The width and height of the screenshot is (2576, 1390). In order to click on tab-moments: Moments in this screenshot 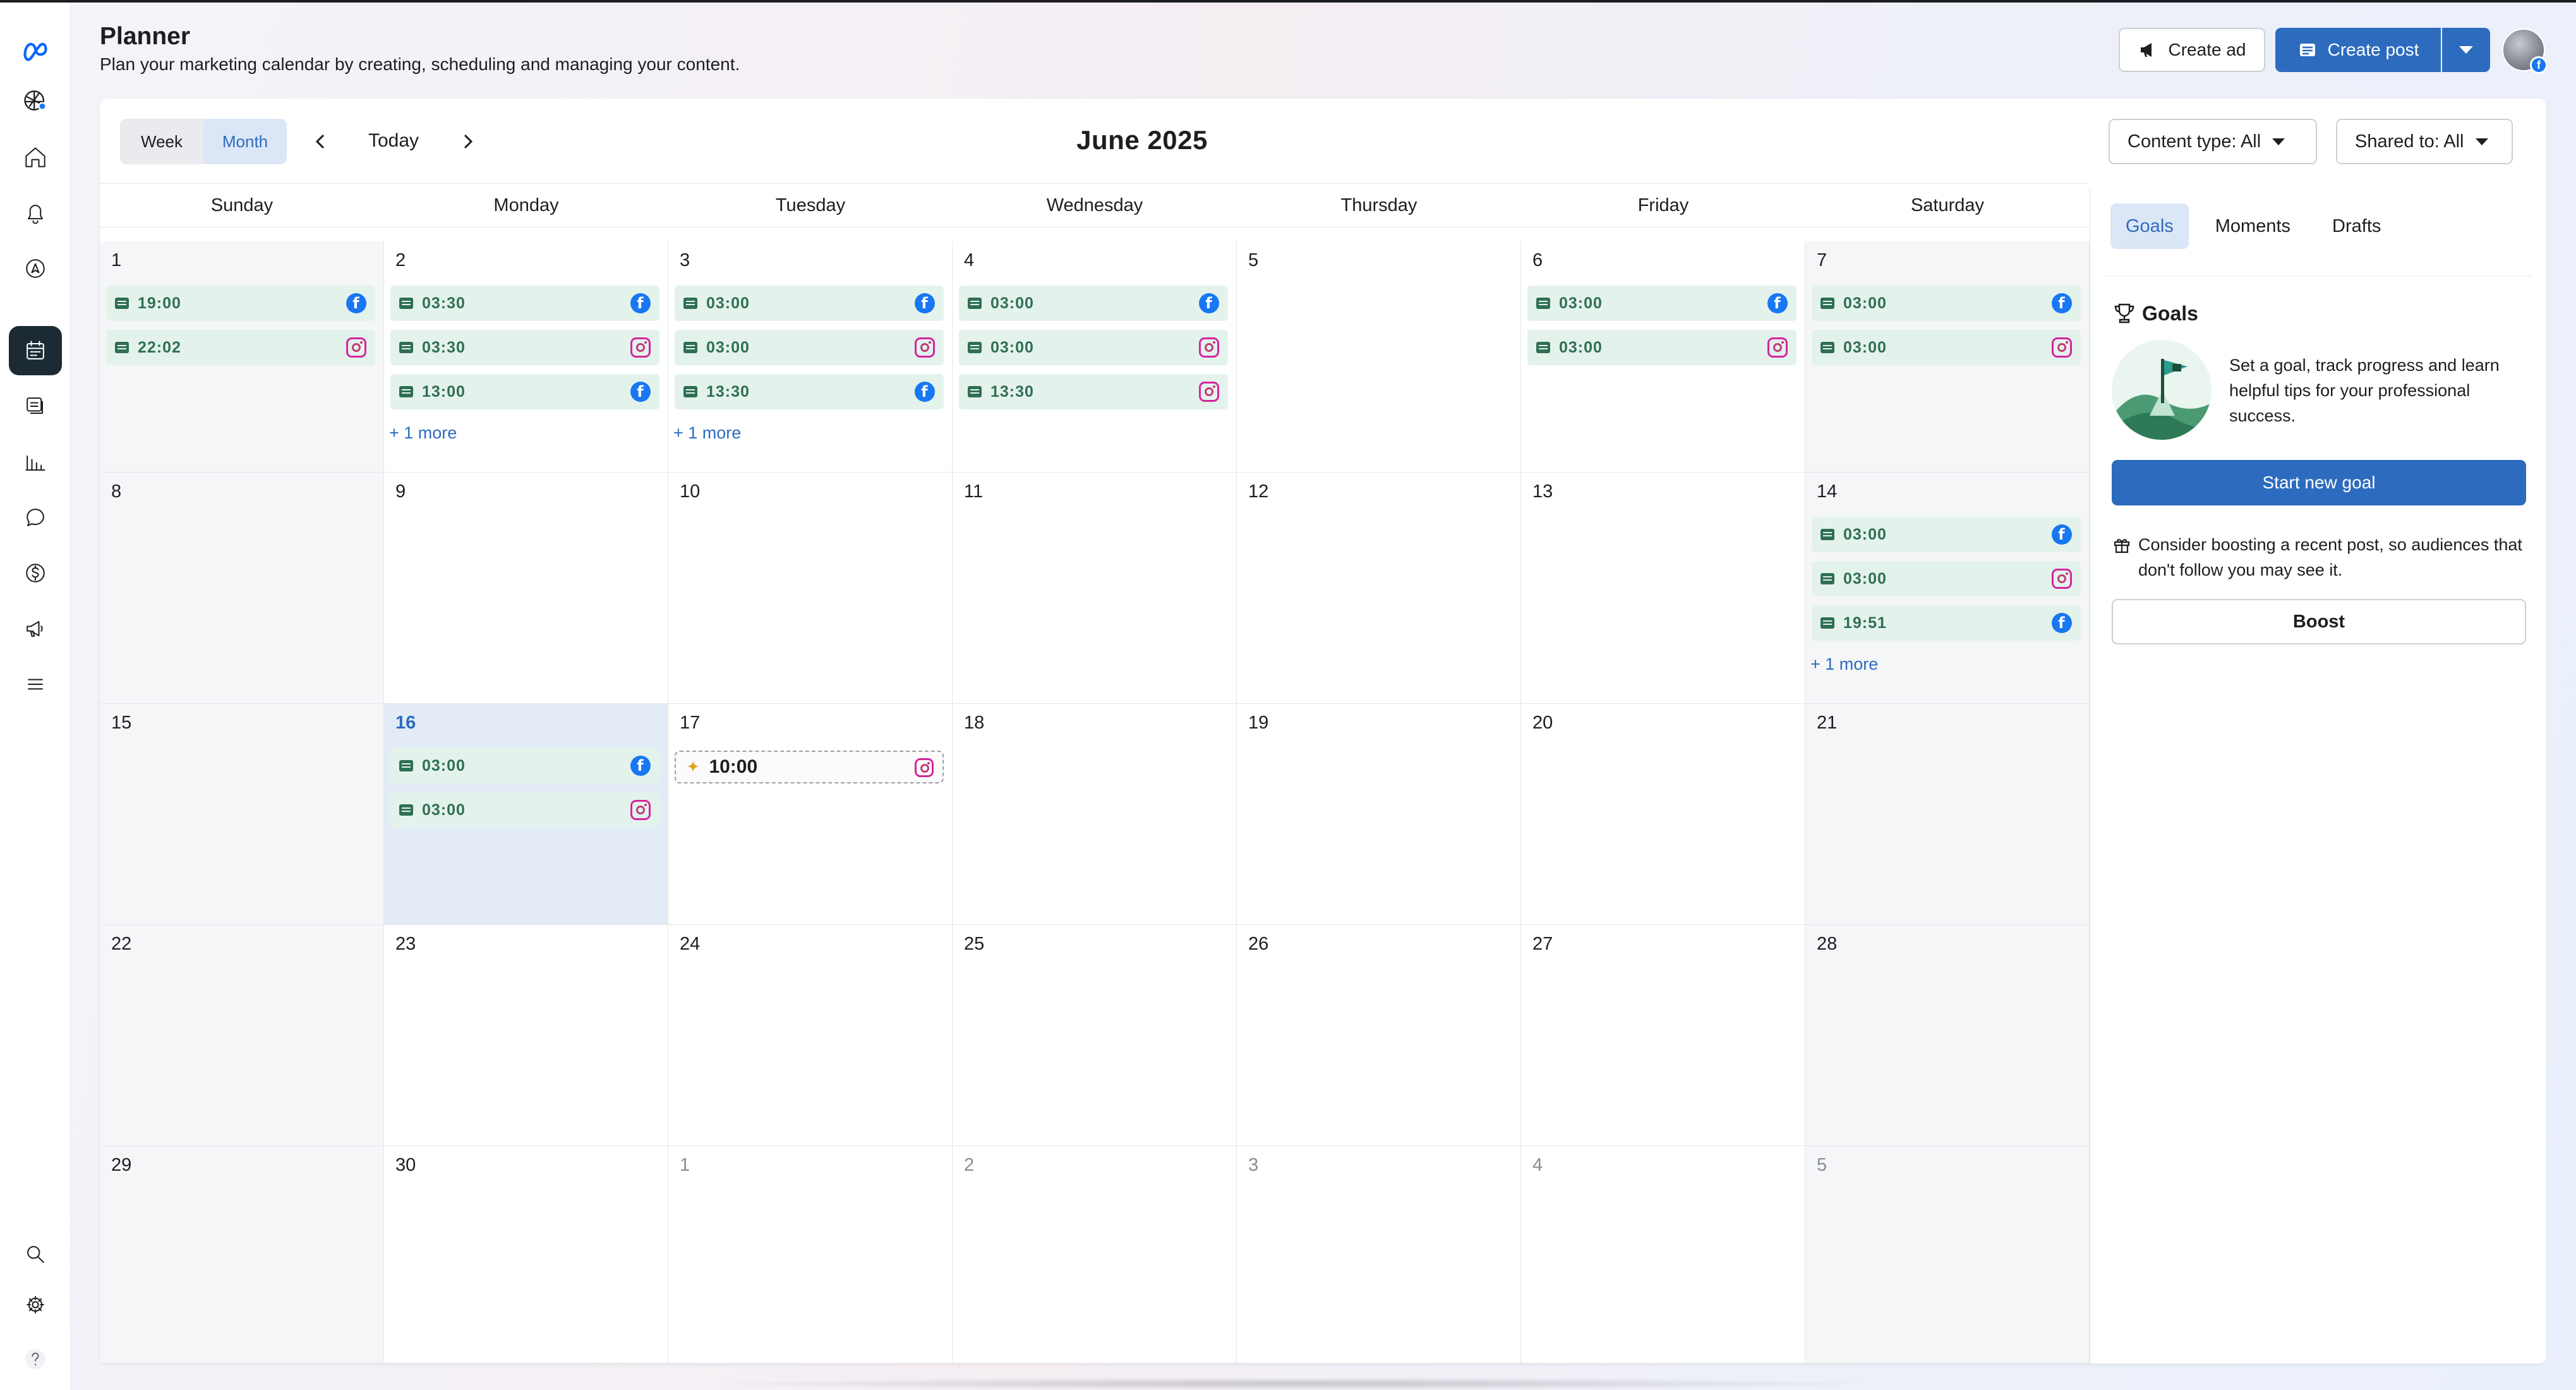, I will do `click(2253, 226)`.